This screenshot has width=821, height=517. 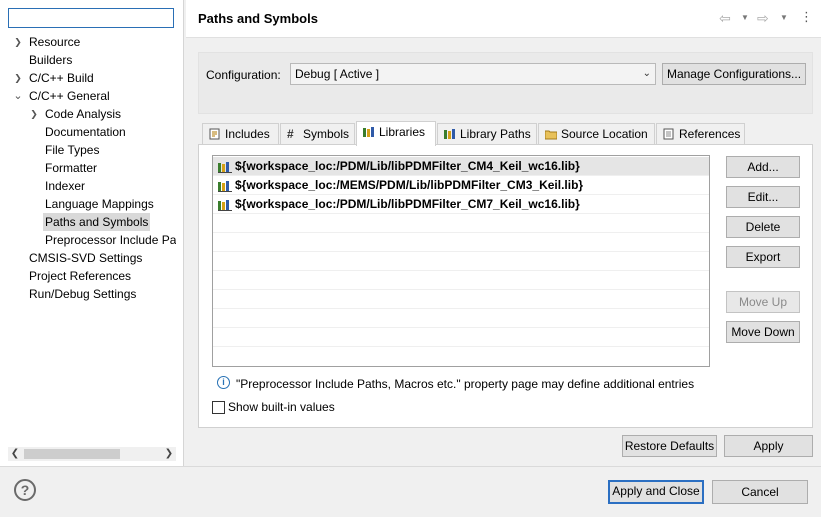 What do you see at coordinates (65, 186) in the screenshot?
I see `tree-item-indexer: Indexer` at bounding box center [65, 186].